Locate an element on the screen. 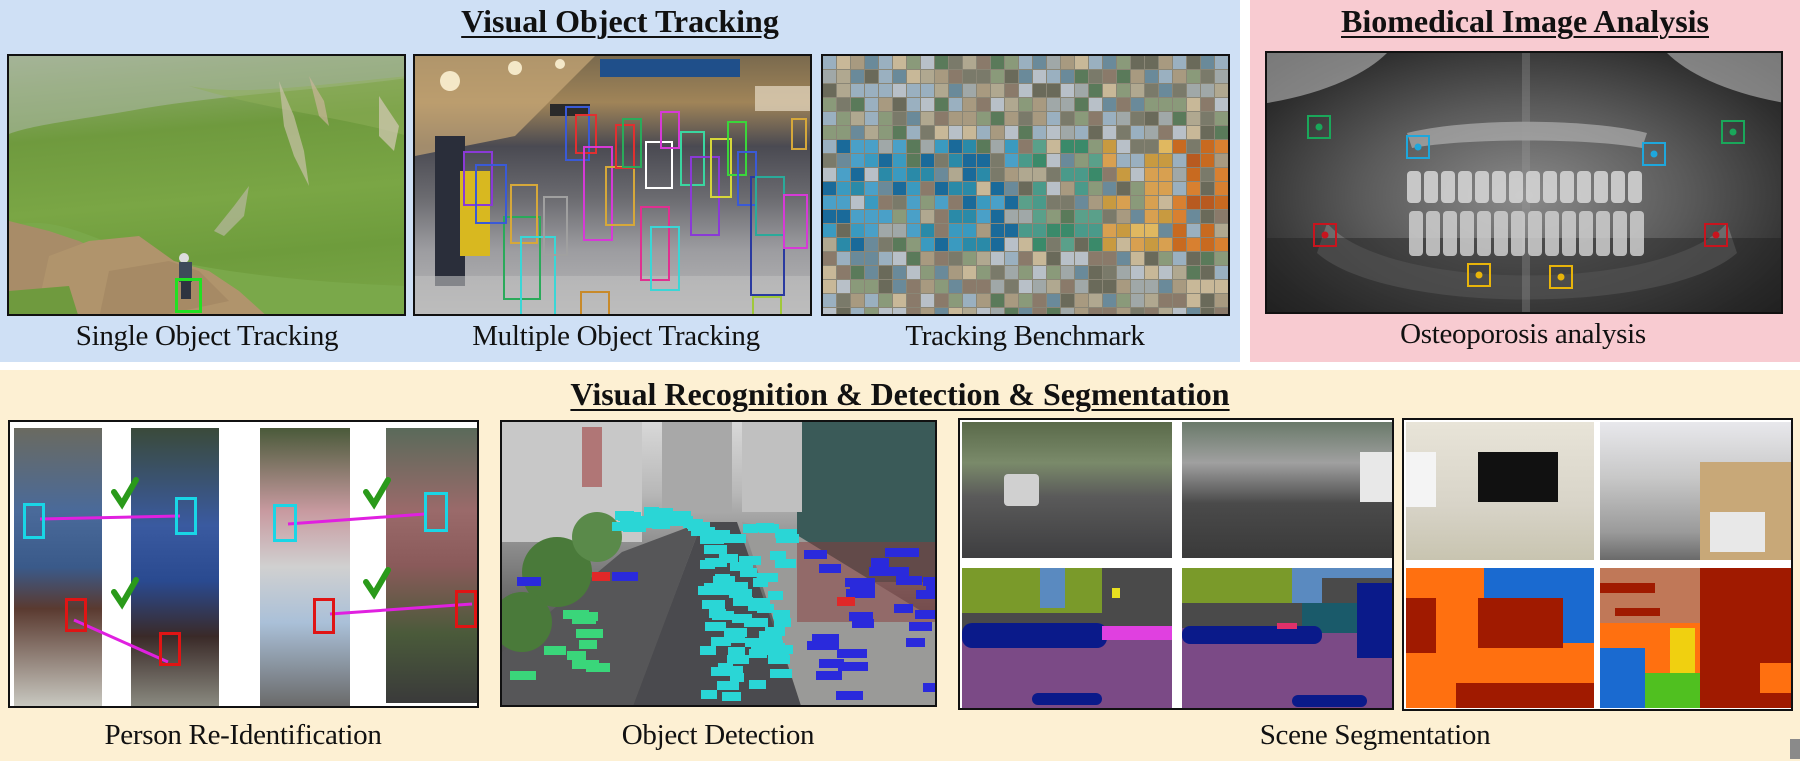  single-object-tracking-image is located at coordinates (206, 185).